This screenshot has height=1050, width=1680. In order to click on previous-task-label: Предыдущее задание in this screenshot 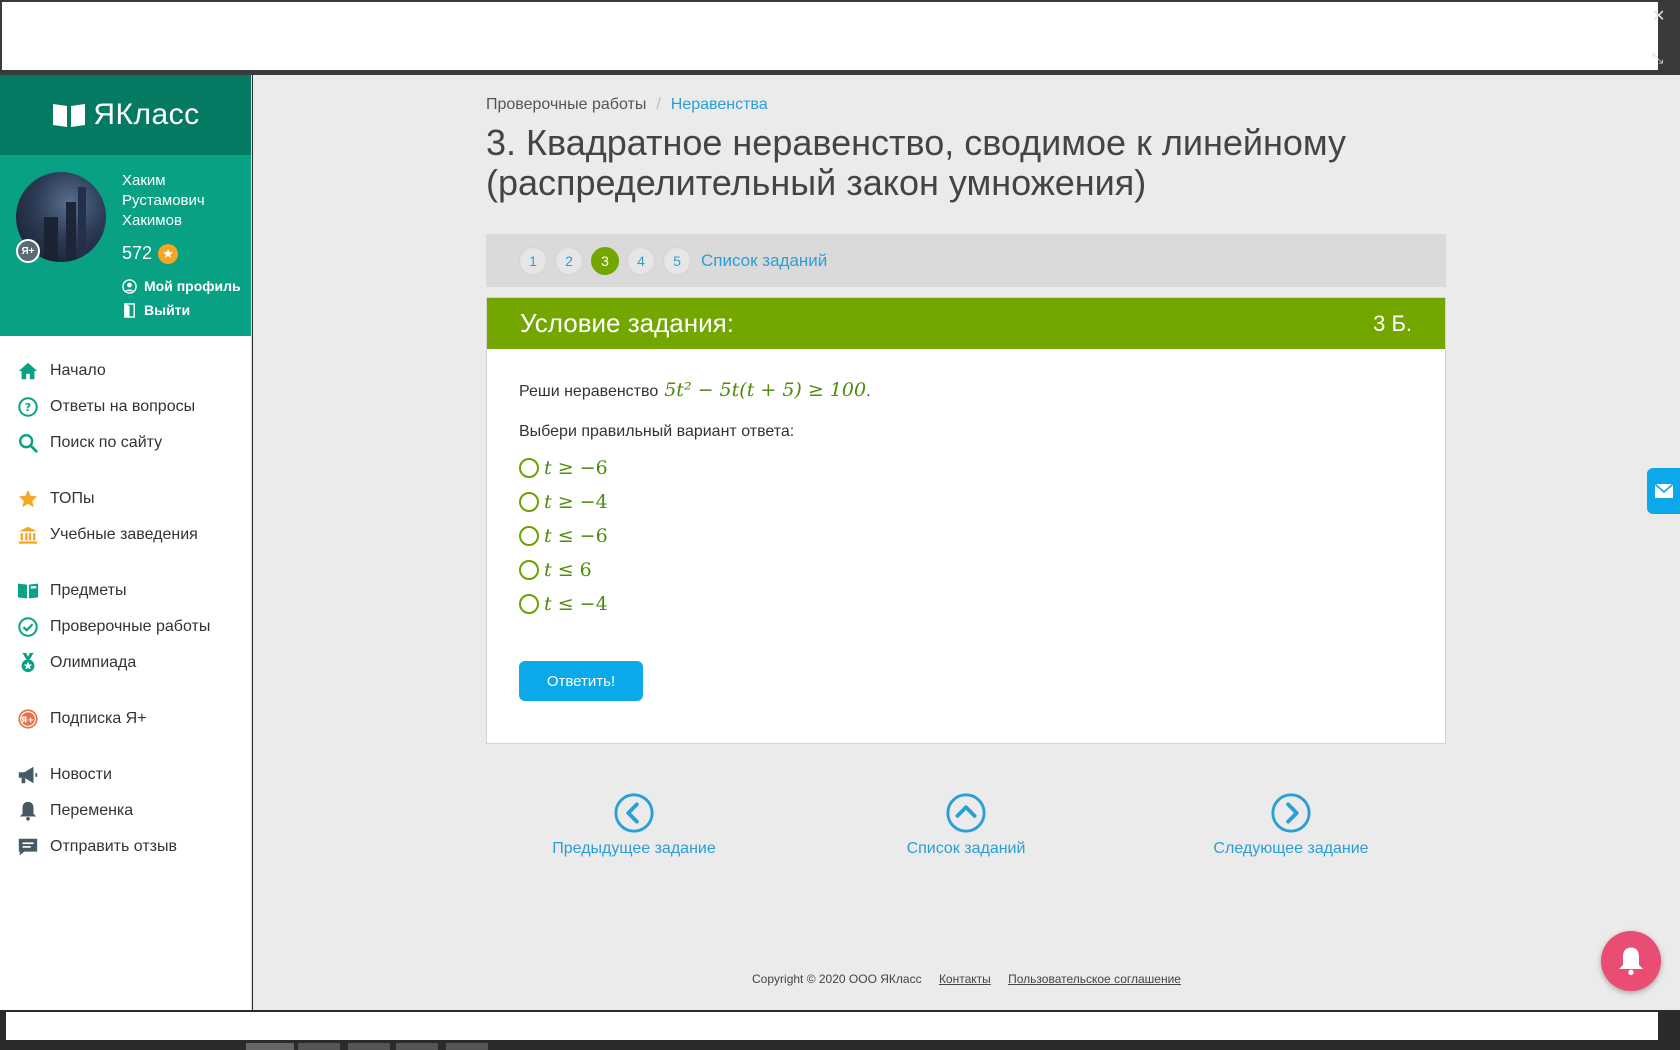, I will do `click(634, 848)`.